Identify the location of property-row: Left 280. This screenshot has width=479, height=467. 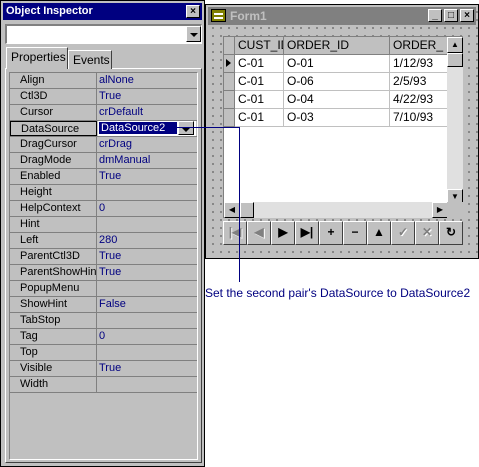
(103, 241).